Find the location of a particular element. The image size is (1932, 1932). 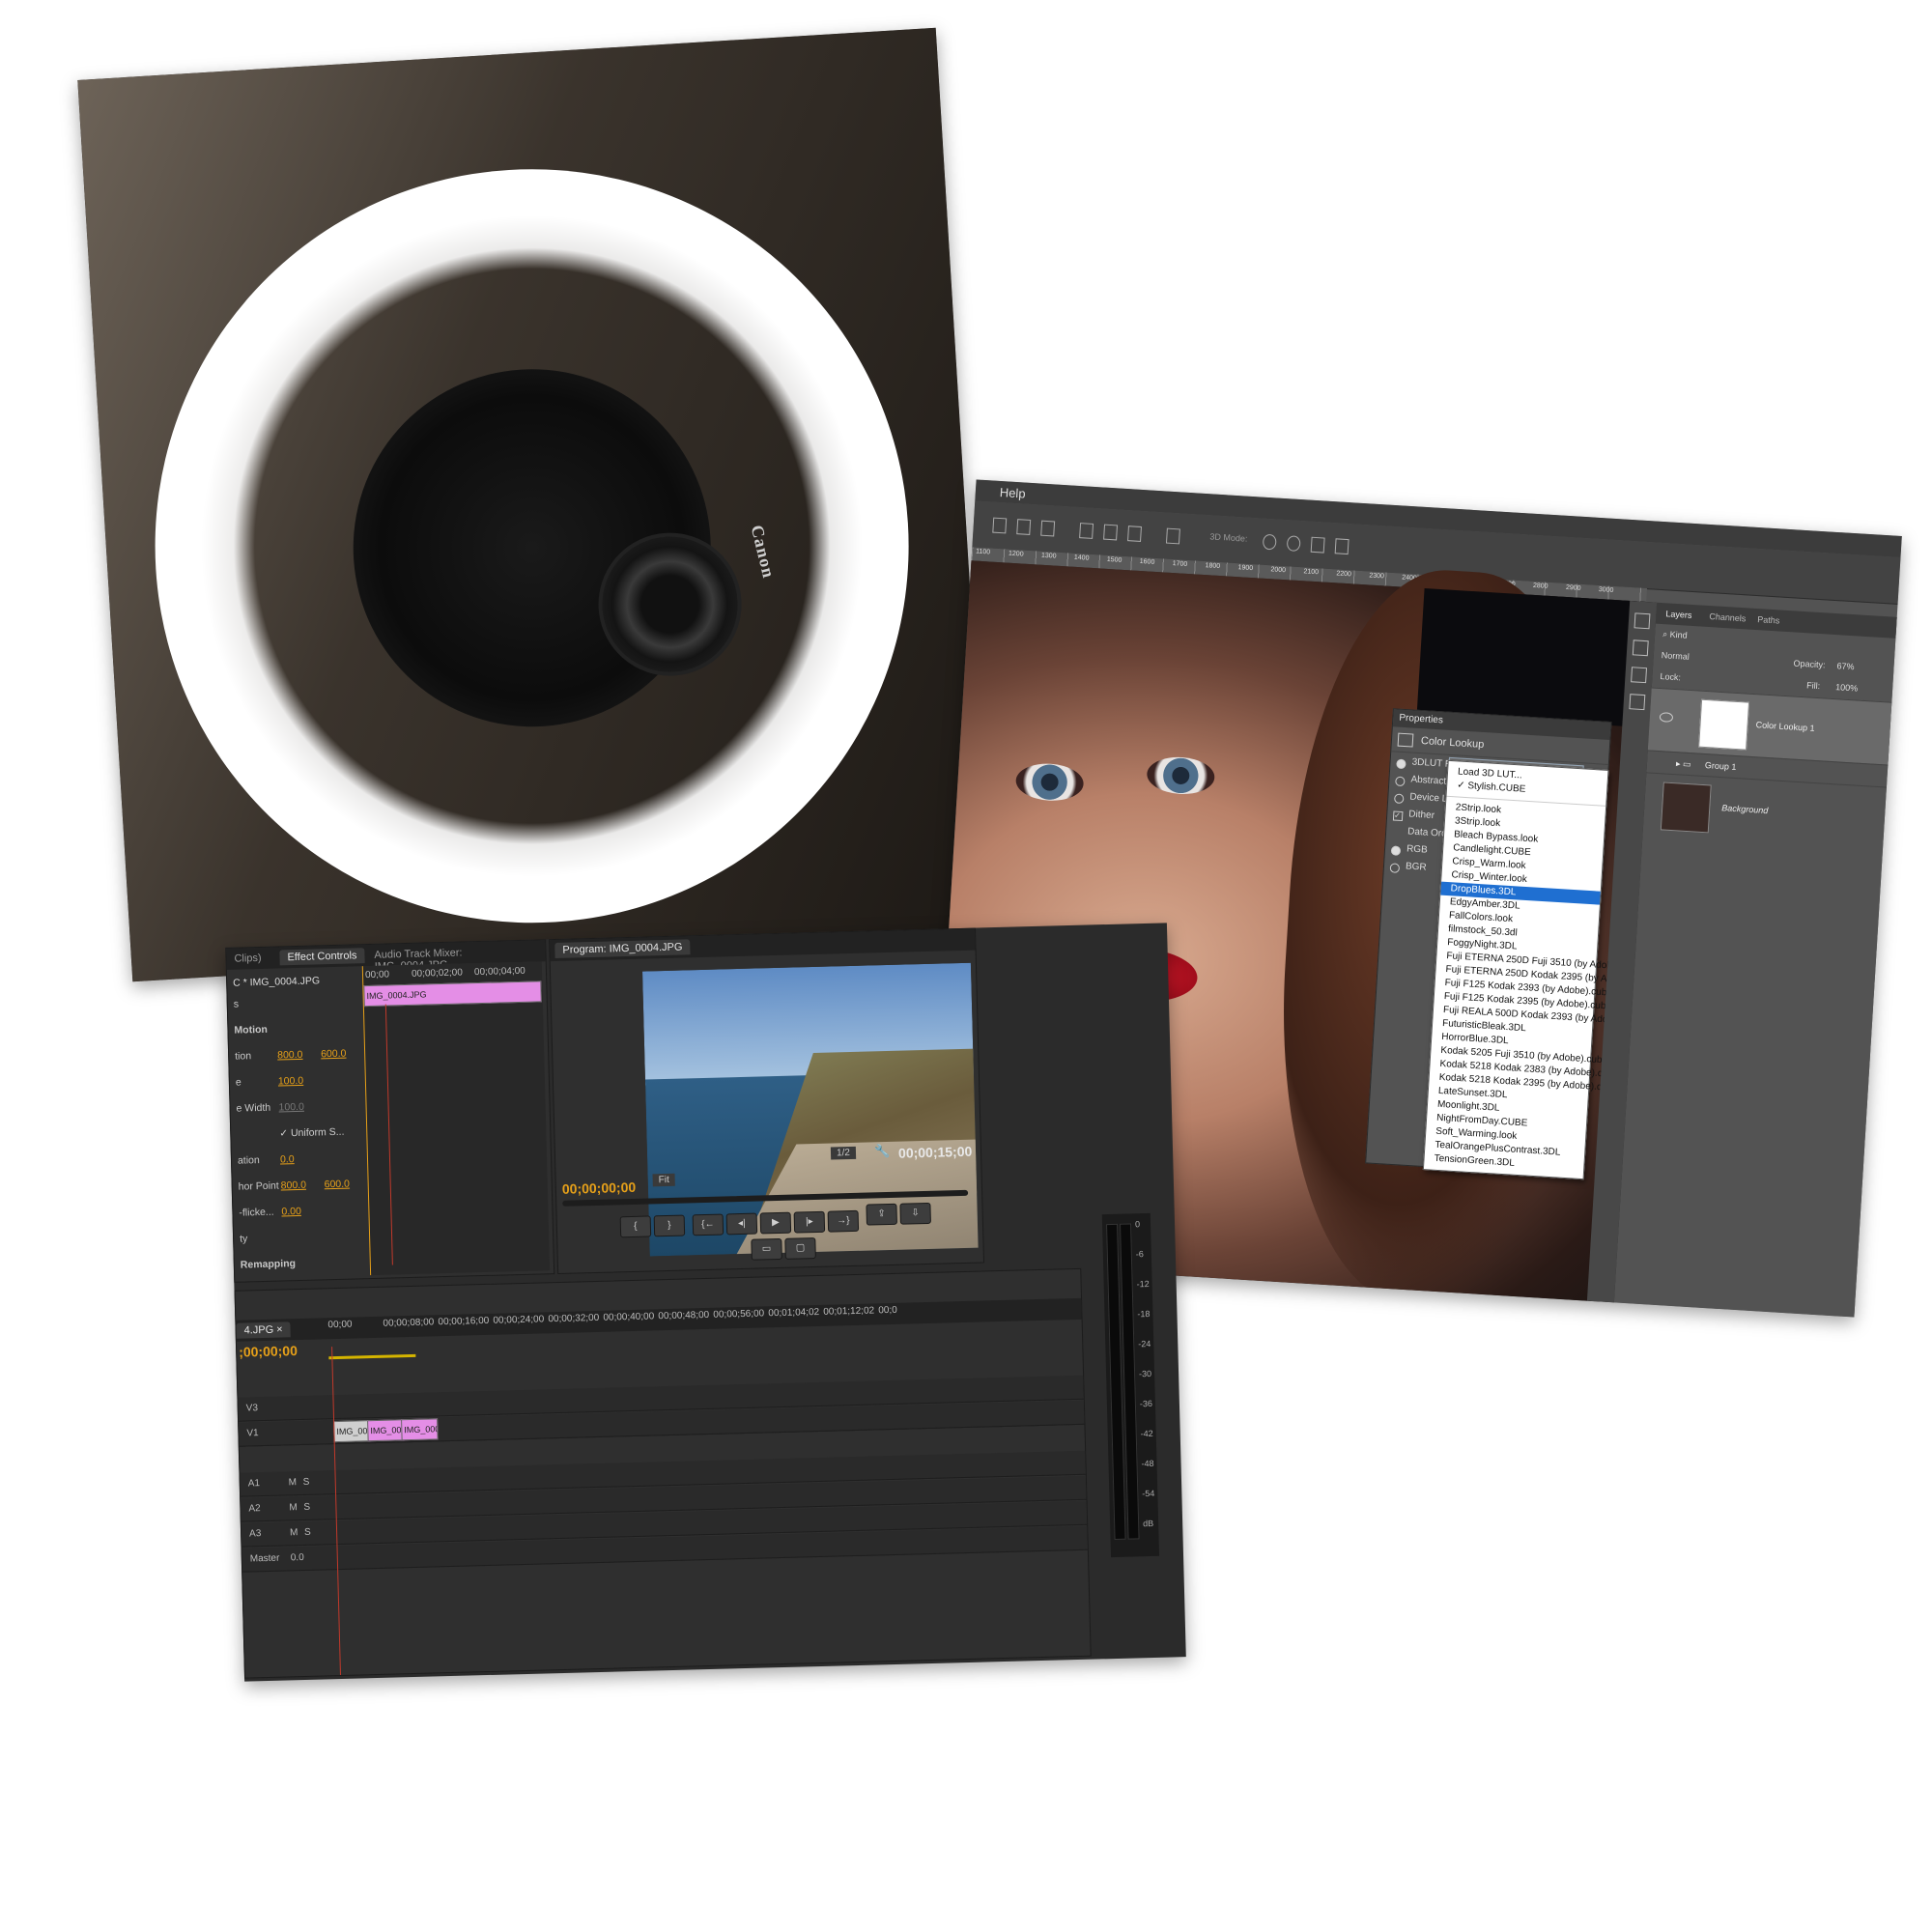

lift-button: ⇪ is located at coordinates (881, 1214).